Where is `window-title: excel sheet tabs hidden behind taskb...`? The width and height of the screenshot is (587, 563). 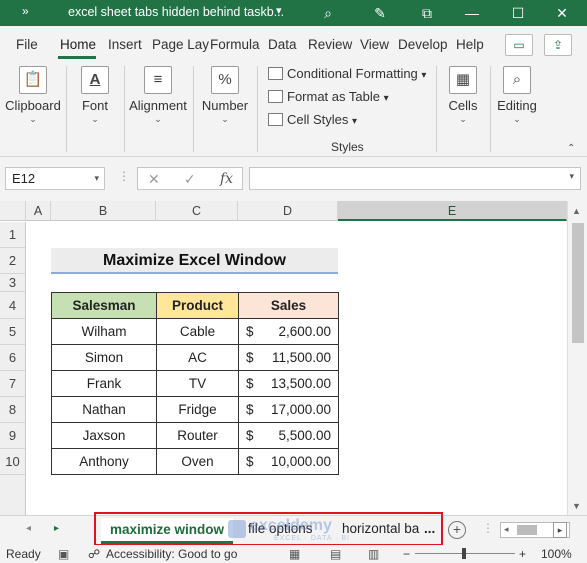
window-title: excel sheet tabs hidden behind taskb... is located at coordinates (176, 12).